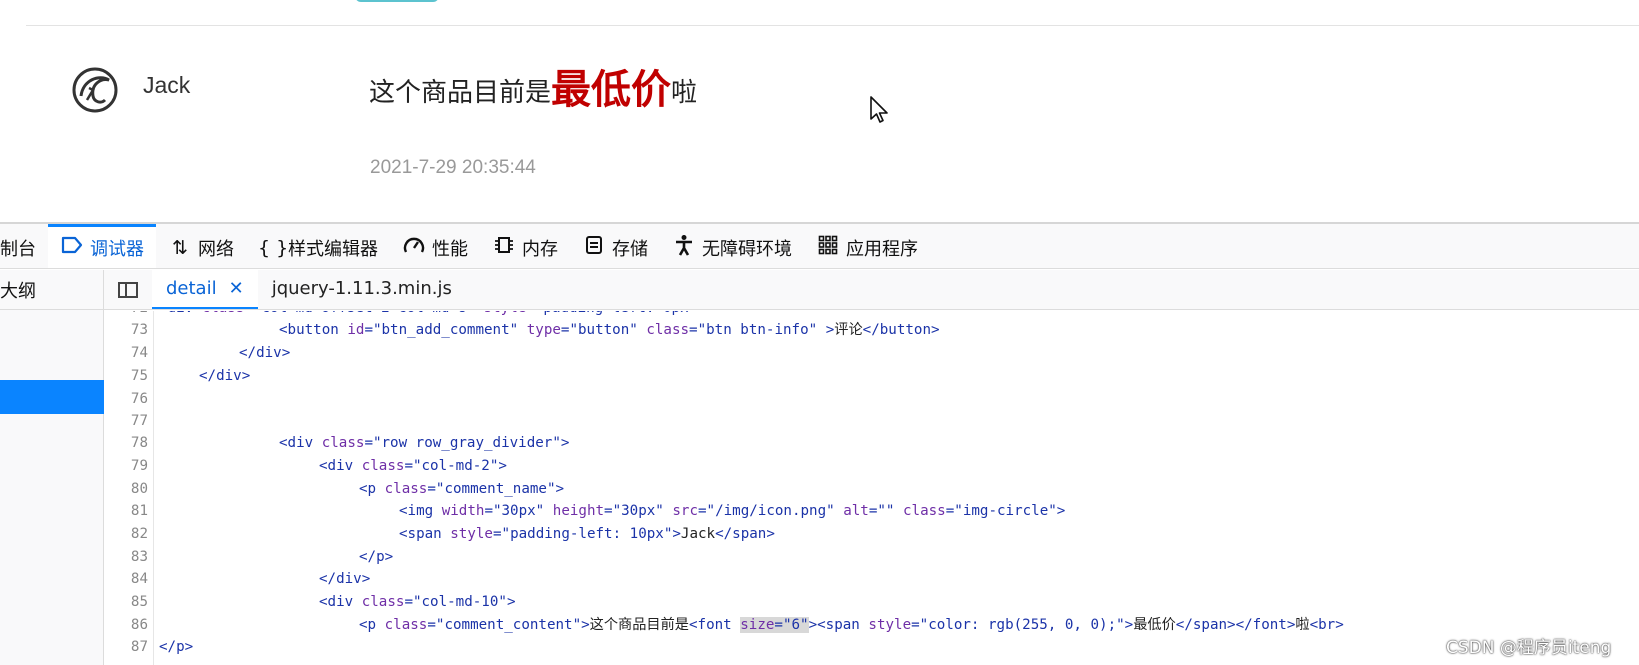  What do you see at coordinates (139, 399) in the screenshot?
I see `line-number: 76` at bounding box center [139, 399].